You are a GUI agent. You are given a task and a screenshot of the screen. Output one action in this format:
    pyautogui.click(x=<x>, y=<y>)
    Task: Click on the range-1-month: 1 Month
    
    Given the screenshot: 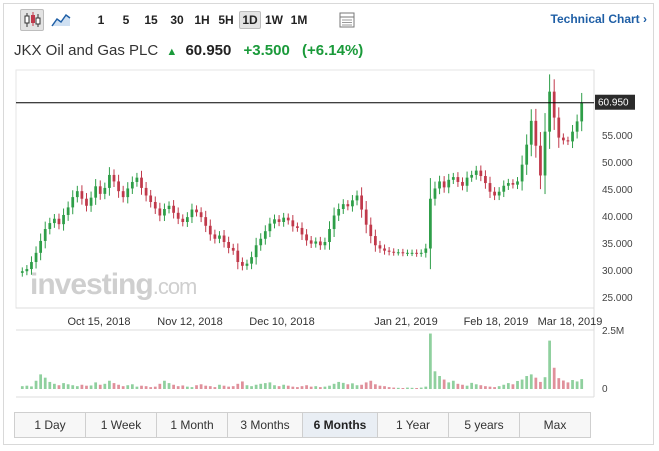 What is the action you would take?
    pyautogui.click(x=192, y=425)
    